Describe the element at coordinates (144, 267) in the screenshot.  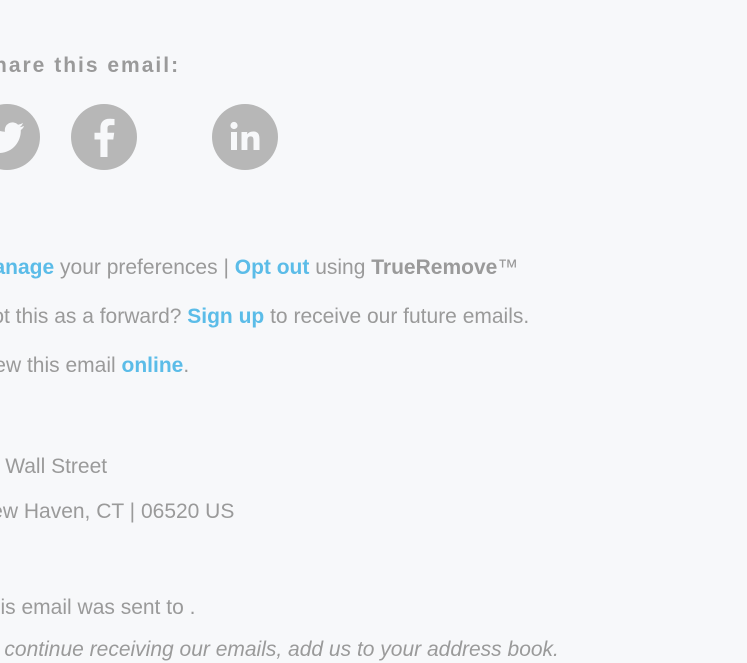
I see `manage-rest-text: your preferences |` at that location.